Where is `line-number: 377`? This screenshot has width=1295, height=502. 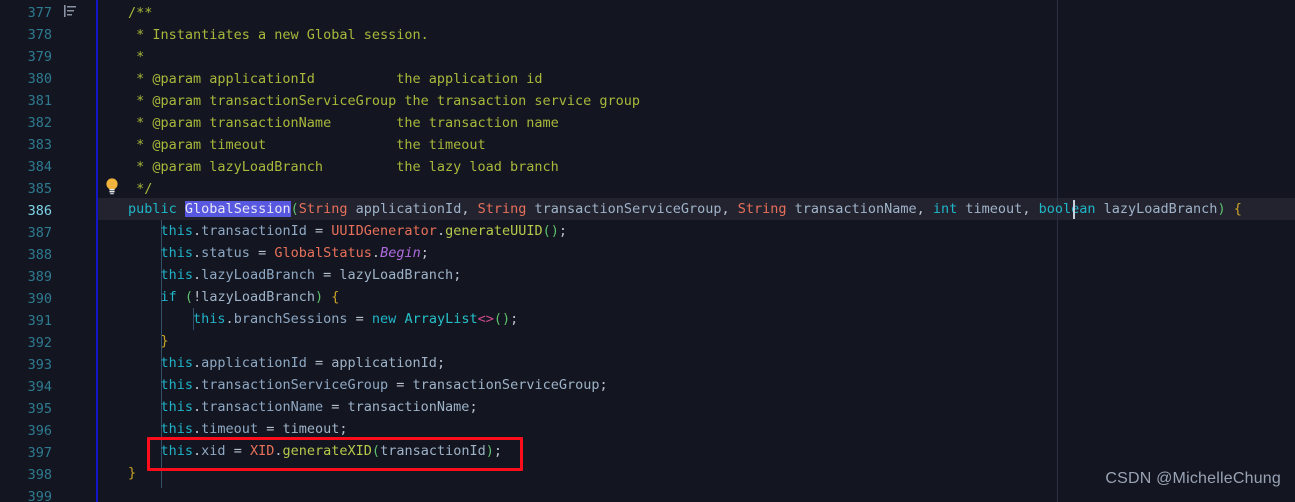 line-number: 377 is located at coordinates (39, 13).